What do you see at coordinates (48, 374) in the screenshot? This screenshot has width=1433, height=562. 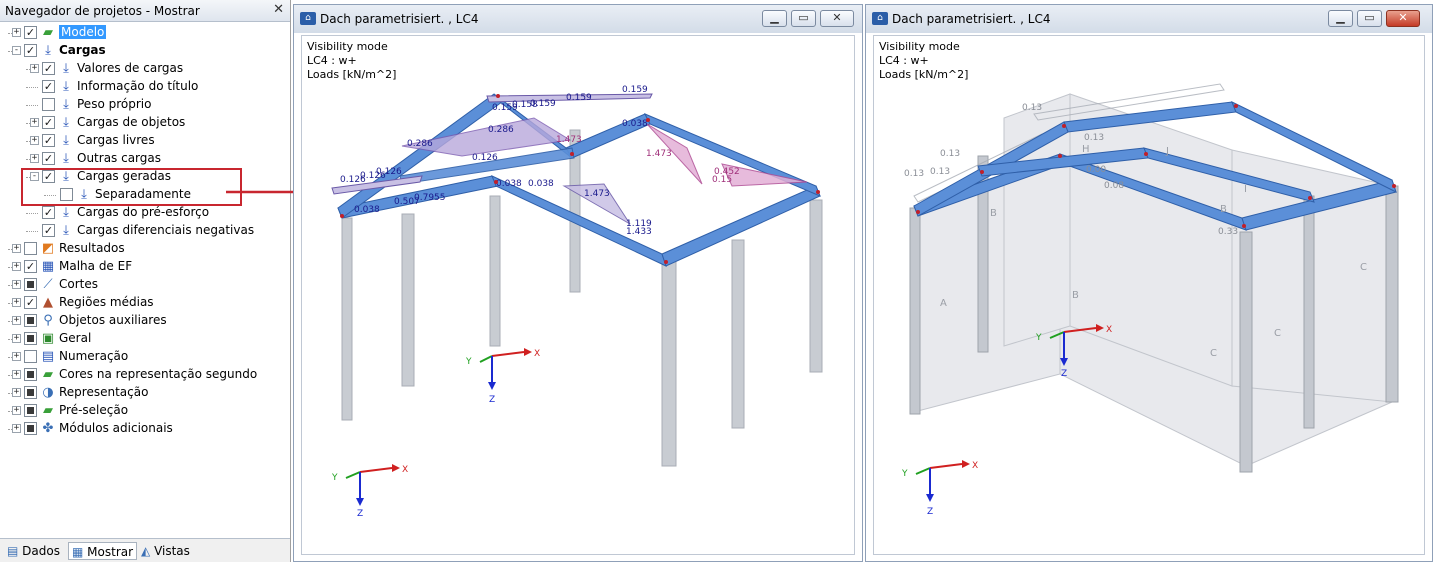 I see `colors-icon: ▰` at bounding box center [48, 374].